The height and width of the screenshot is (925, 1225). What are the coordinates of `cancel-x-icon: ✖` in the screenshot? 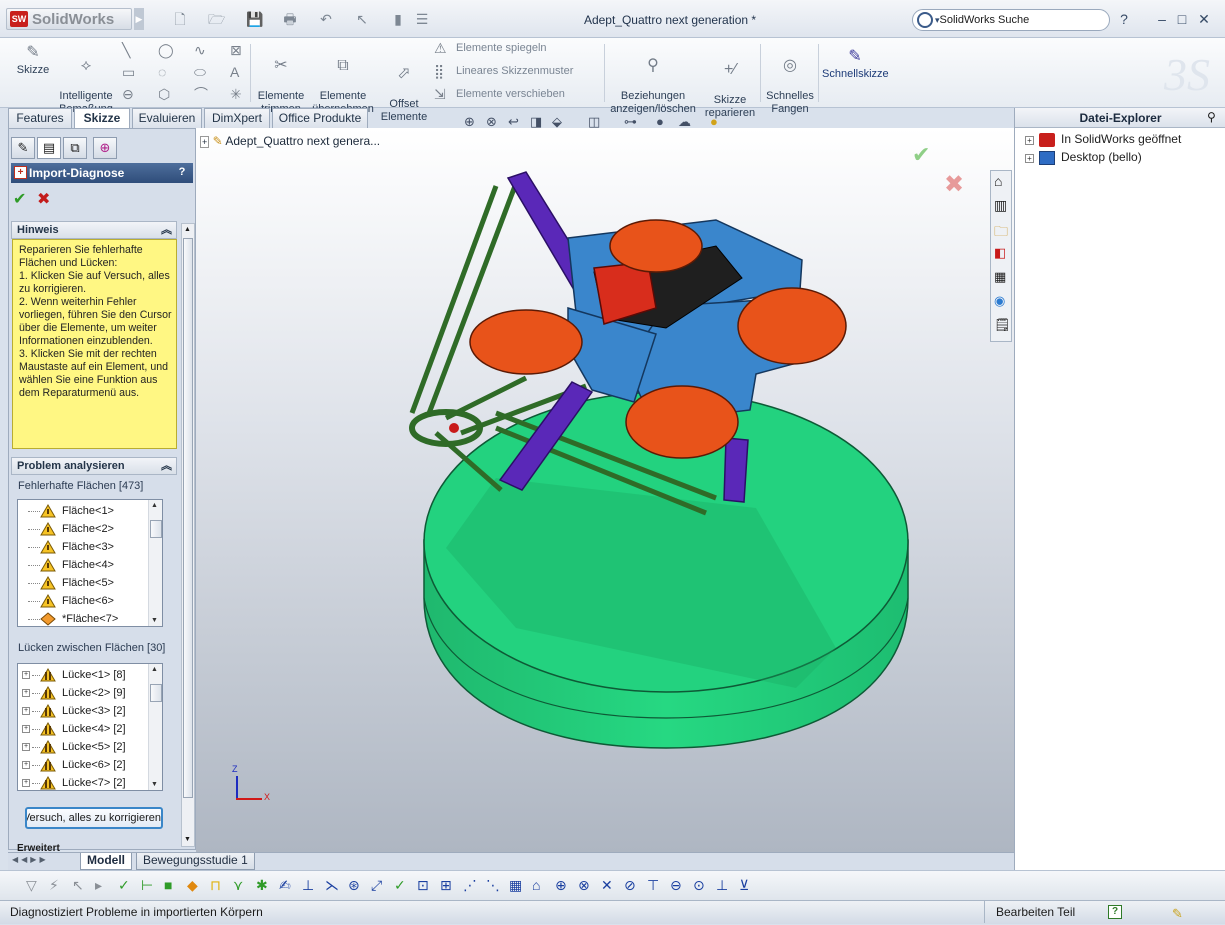 It's located at (43, 199).